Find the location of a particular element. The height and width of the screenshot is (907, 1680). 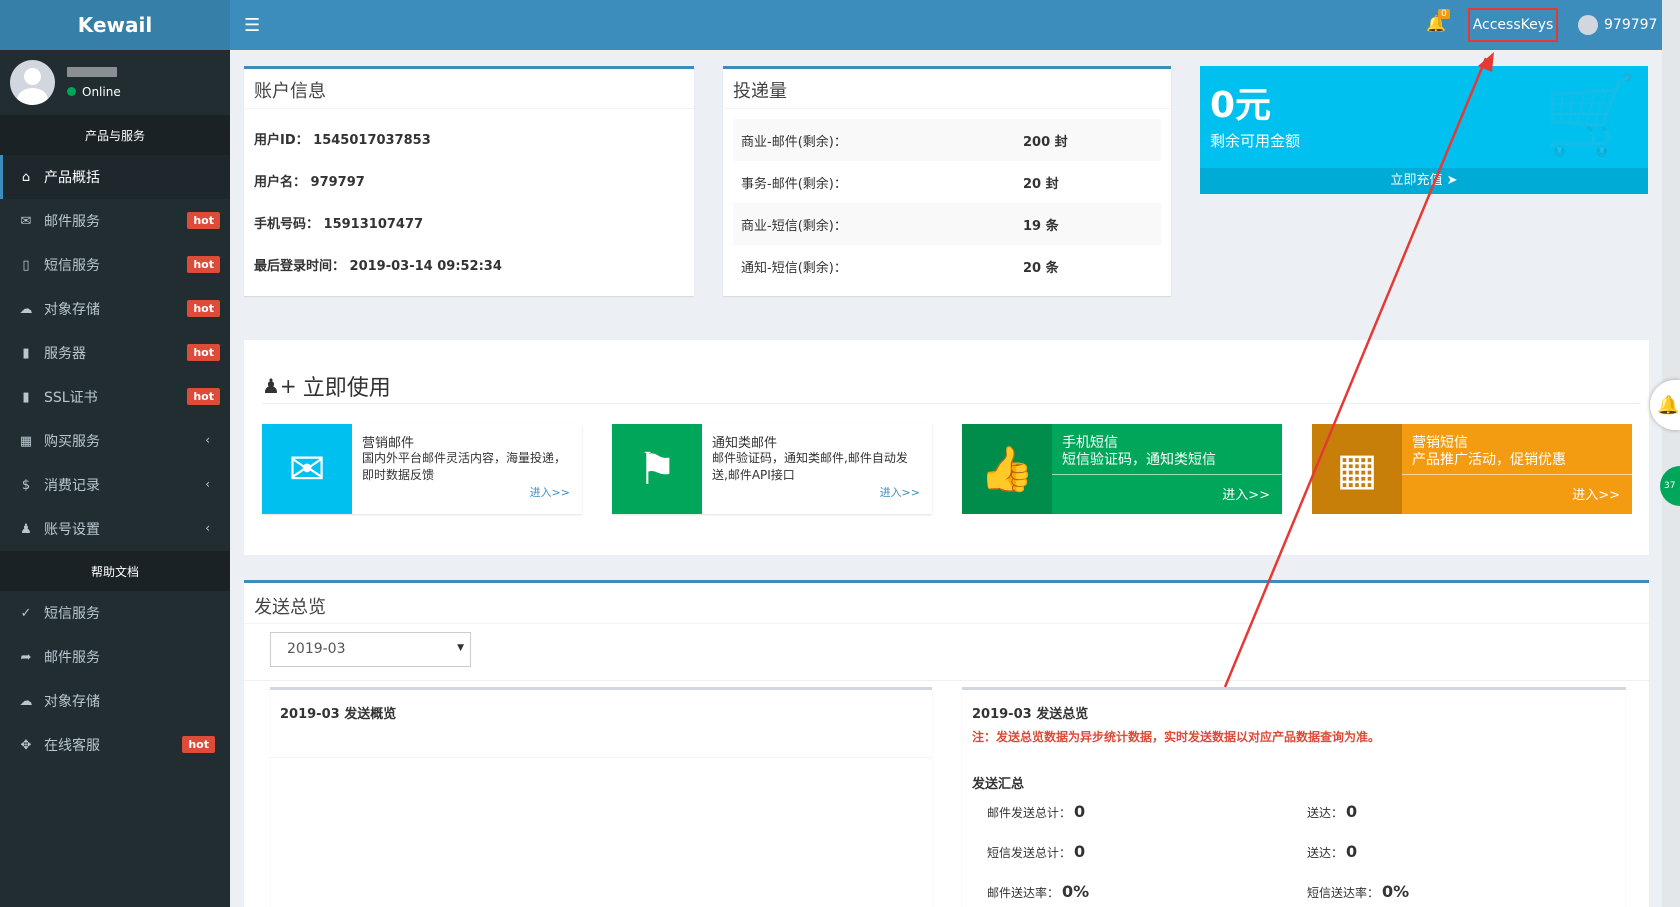

sms-rate-metric: 短信送达率： 0% is located at coordinates (1358, 891).